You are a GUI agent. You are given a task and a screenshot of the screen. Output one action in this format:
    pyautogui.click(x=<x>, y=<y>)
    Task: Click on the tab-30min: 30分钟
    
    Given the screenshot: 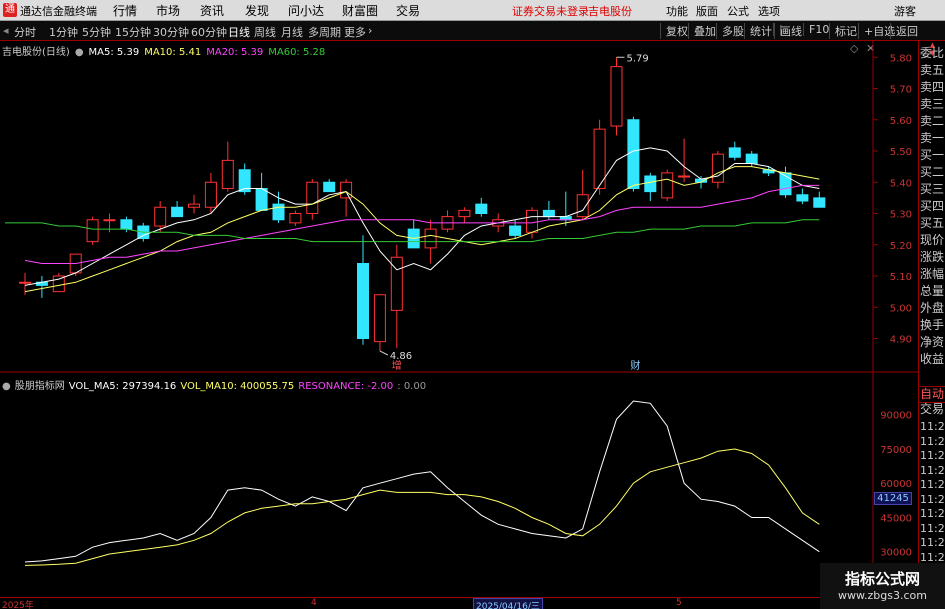 What is the action you would take?
    pyautogui.click(x=171, y=32)
    